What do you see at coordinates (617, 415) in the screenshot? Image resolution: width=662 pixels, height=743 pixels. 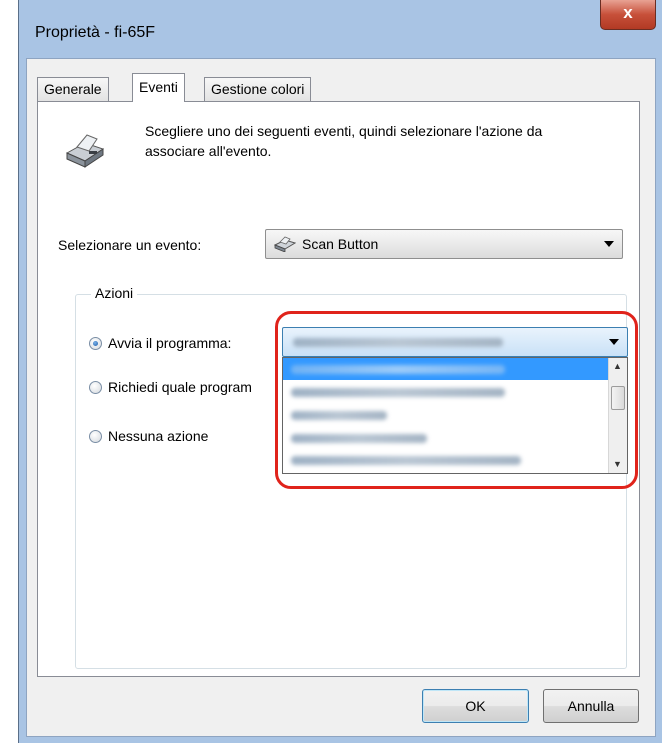 I see `dropdown-scrollbar: ▲ ▼` at bounding box center [617, 415].